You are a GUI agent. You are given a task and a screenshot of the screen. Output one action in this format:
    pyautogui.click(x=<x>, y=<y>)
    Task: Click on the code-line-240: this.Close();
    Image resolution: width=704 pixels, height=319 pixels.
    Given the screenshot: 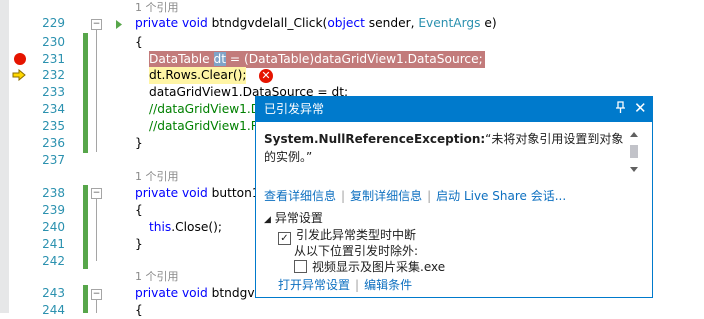 What is the action you would take?
    pyautogui.click(x=185, y=227)
    